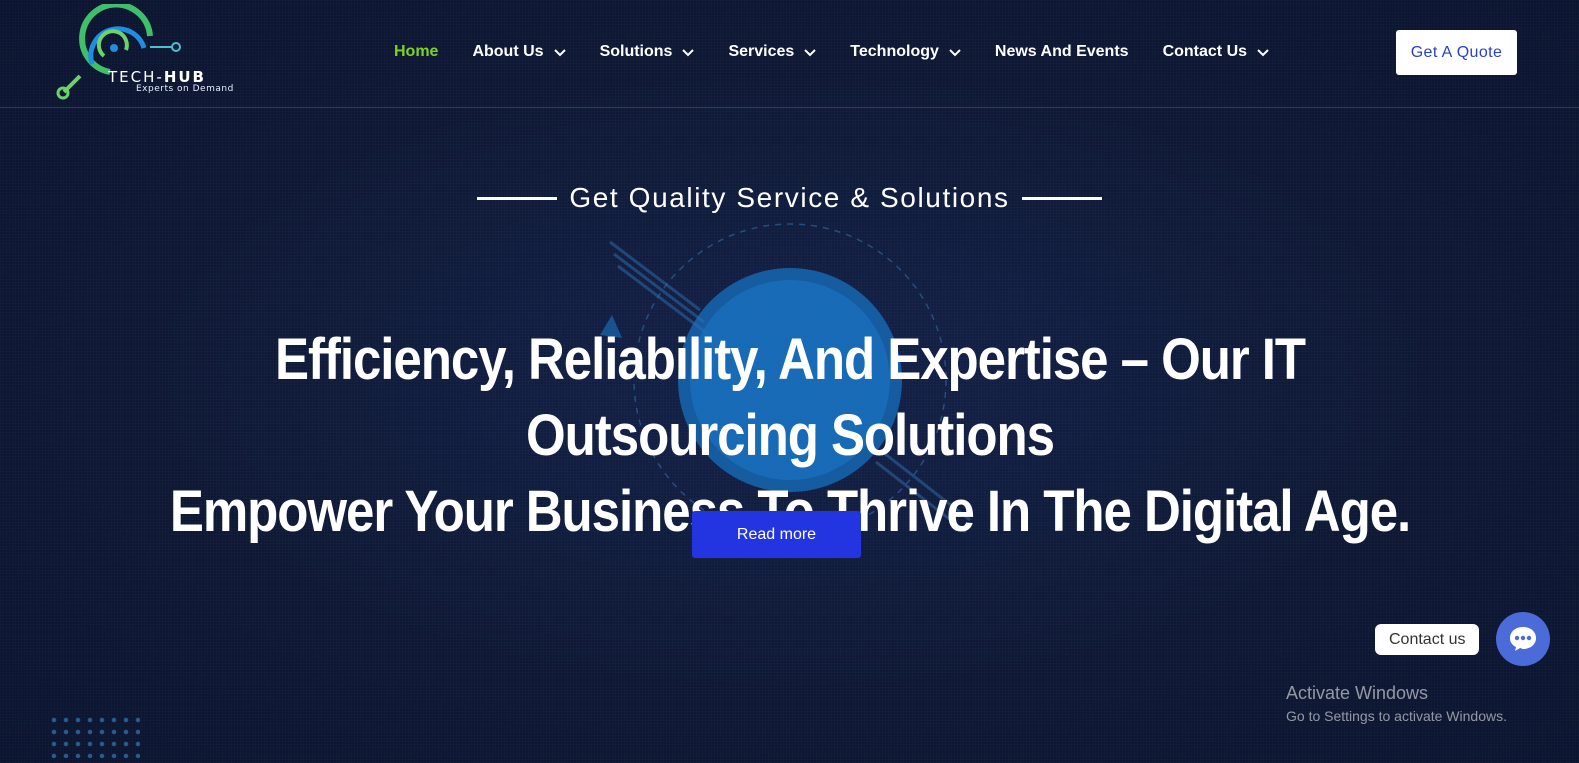 The width and height of the screenshot is (1579, 763). I want to click on logo: TECH-HUB Experts on Demand, so click(147, 52).